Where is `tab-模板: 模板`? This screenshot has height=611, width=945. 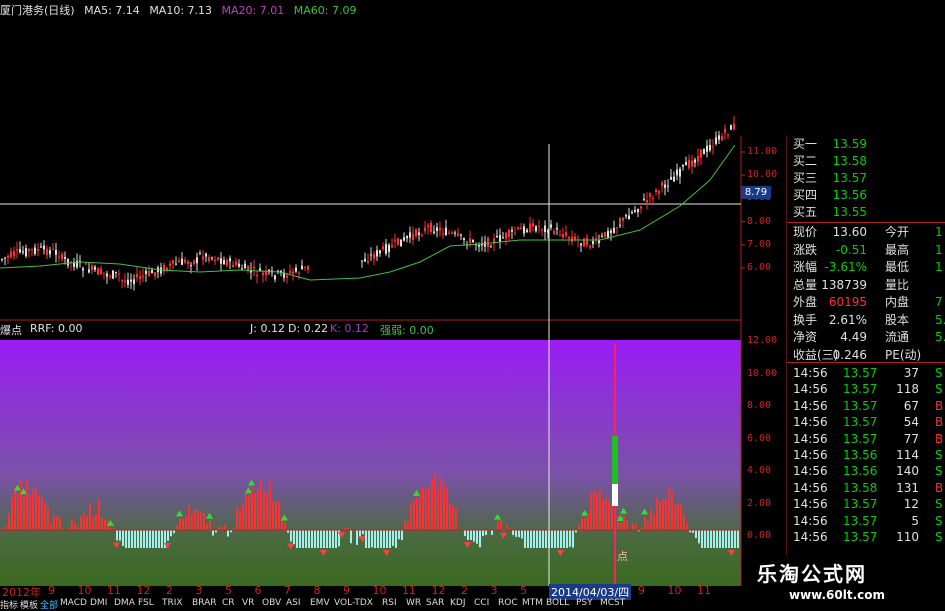 tab-模板: 模板 is located at coordinates (29, 604).